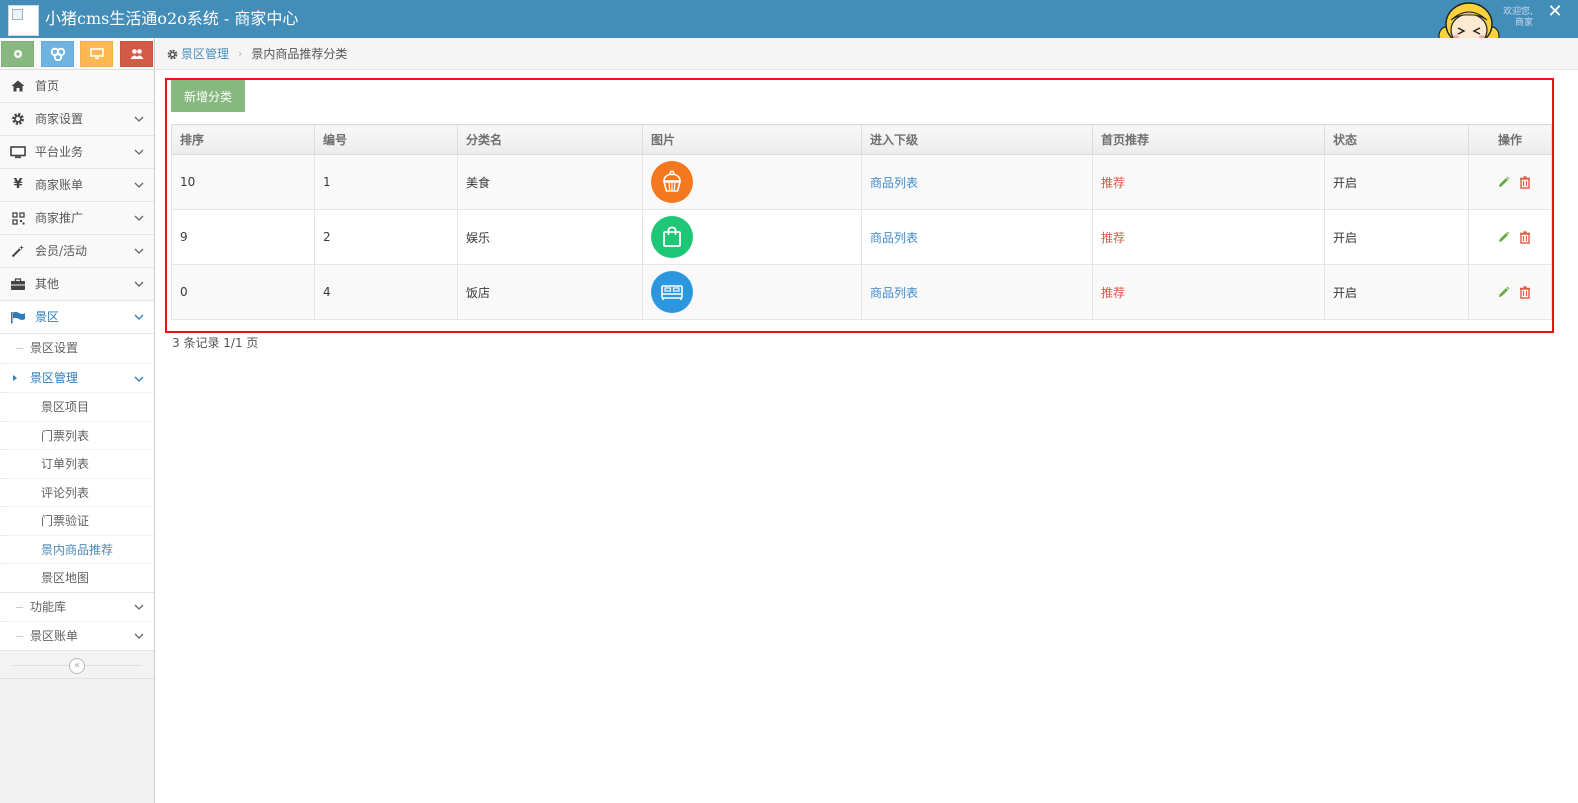  I want to click on cell-name: 美食, so click(550, 182).